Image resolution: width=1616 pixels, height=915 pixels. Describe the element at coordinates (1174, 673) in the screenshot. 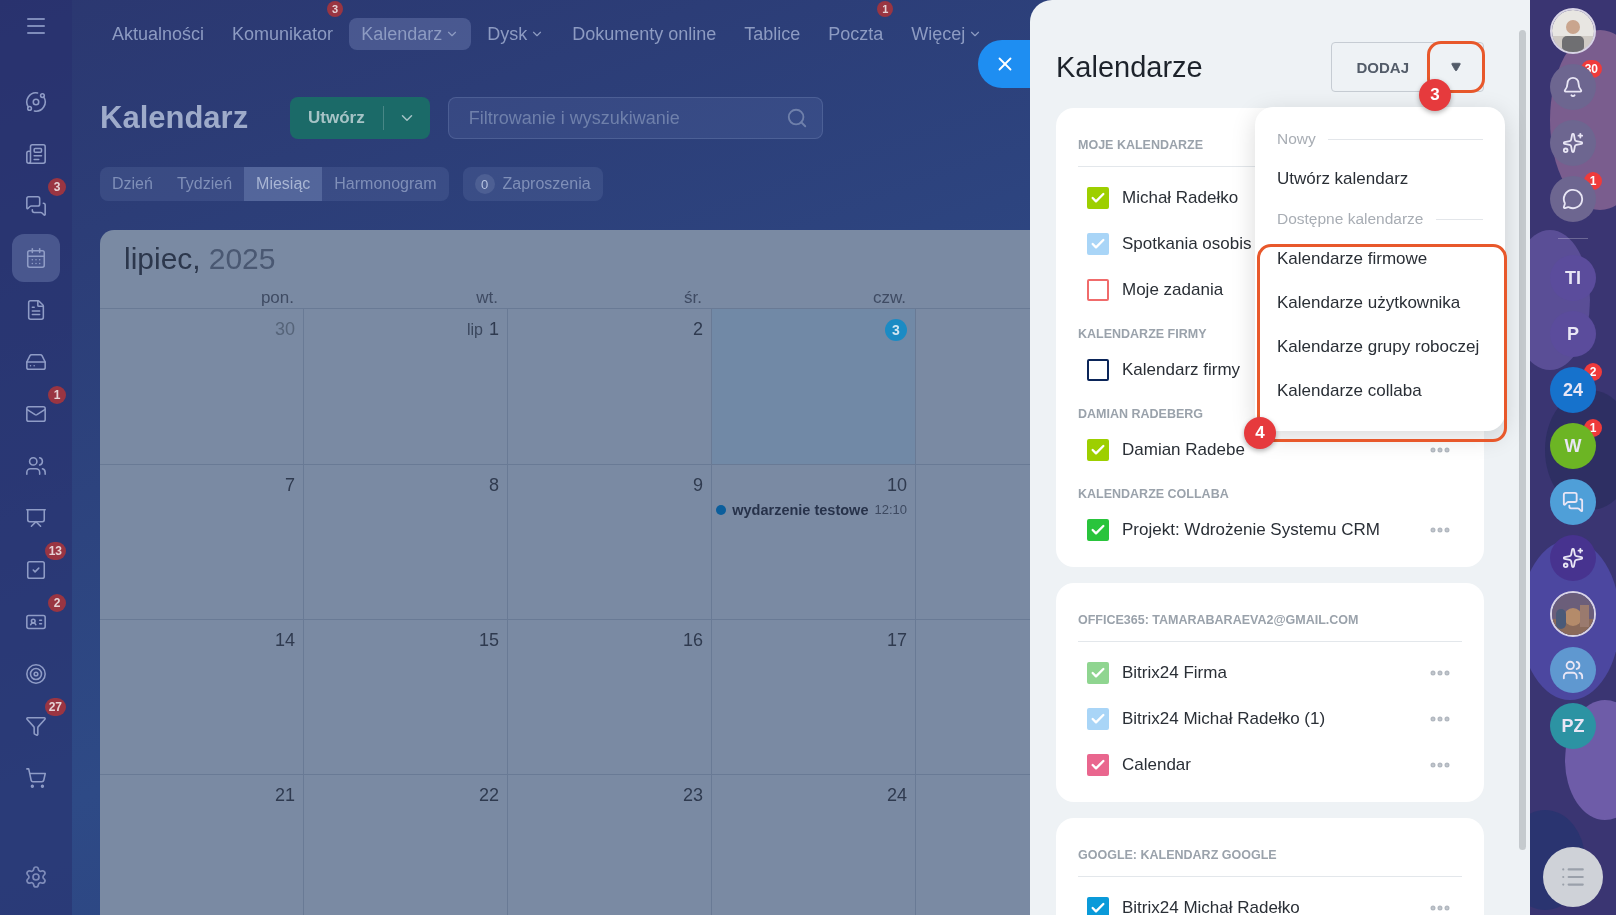

I see `calendar-name: Bitrix24 Firma` at that location.